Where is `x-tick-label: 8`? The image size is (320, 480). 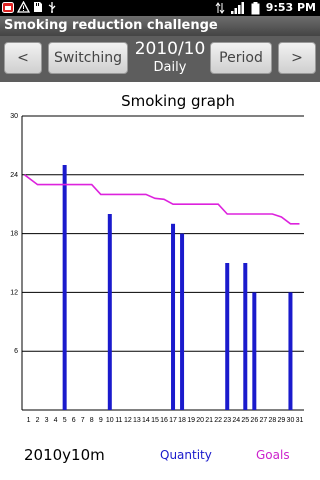
x-tick-label: 8 is located at coordinates (92, 420).